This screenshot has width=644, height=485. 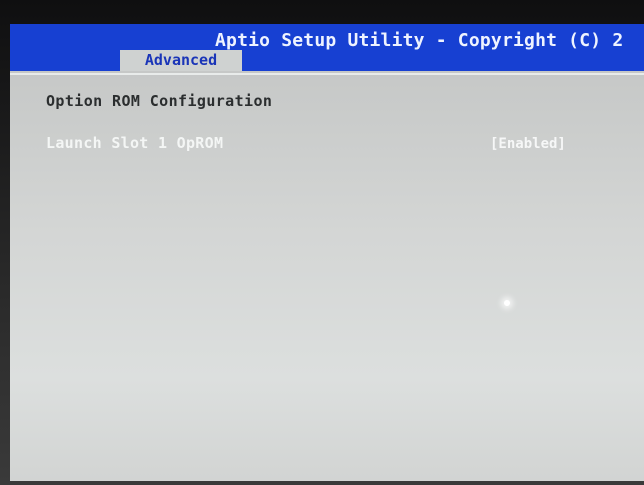 What do you see at coordinates (181, 60) in the screenshot?
I see `tab-advanced: Advanced` at bounding box center [181, 60].